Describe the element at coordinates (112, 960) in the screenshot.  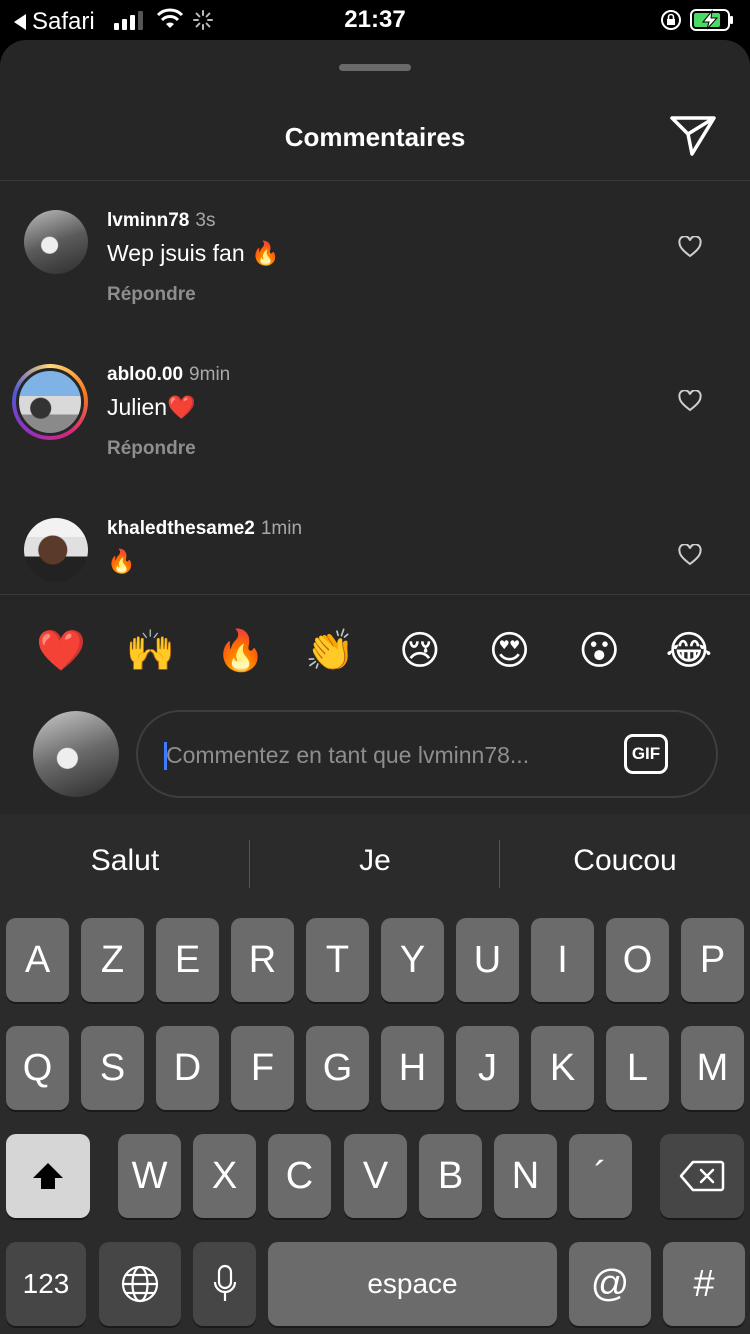
I see `key-z: Z` at that location.